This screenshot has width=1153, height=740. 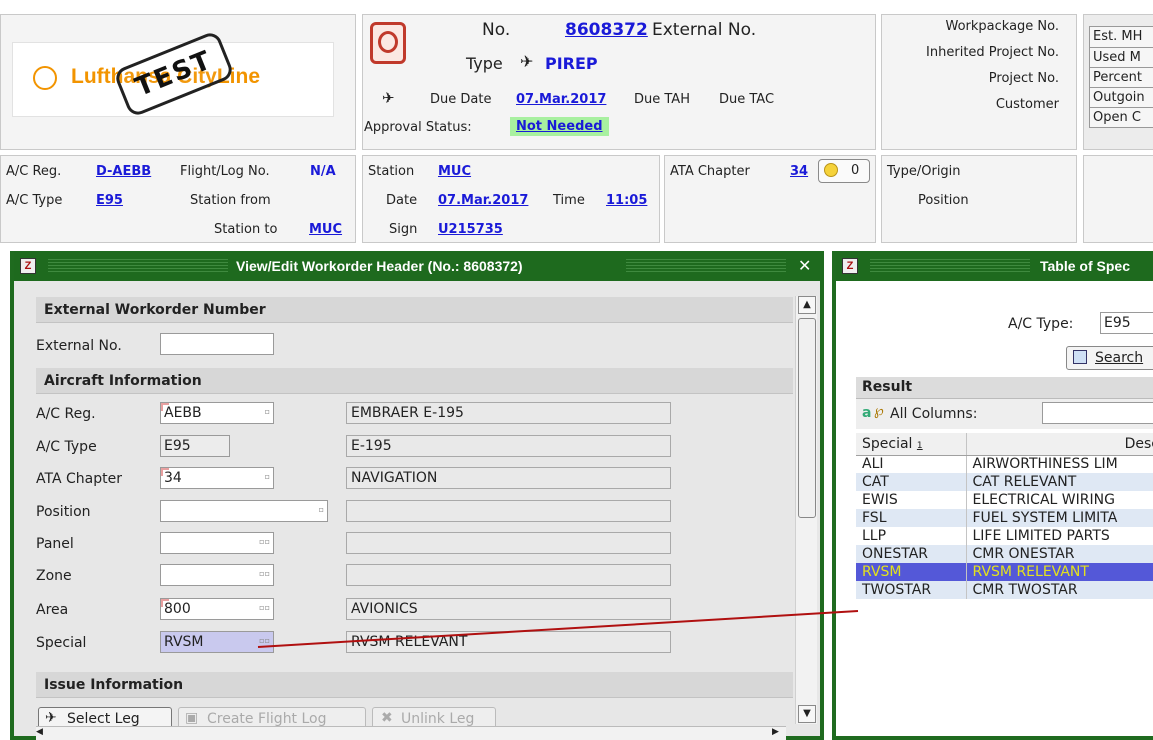 I want to click on annotation-connector-line, so click(x=558, y=629).